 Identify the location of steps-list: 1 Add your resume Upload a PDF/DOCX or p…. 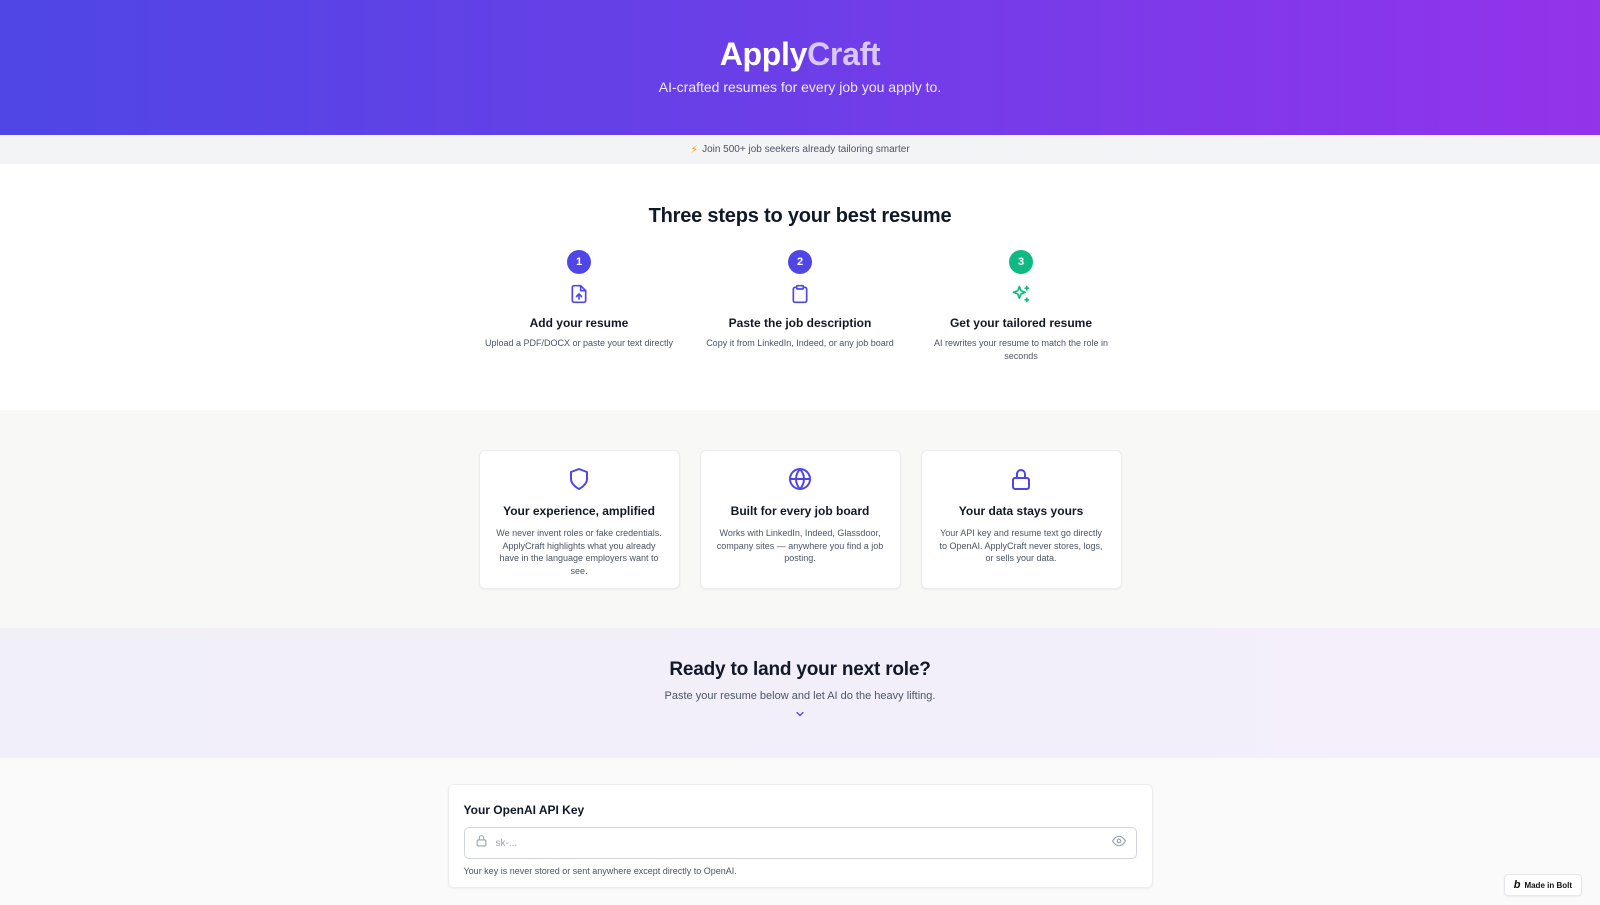
(800, 306).